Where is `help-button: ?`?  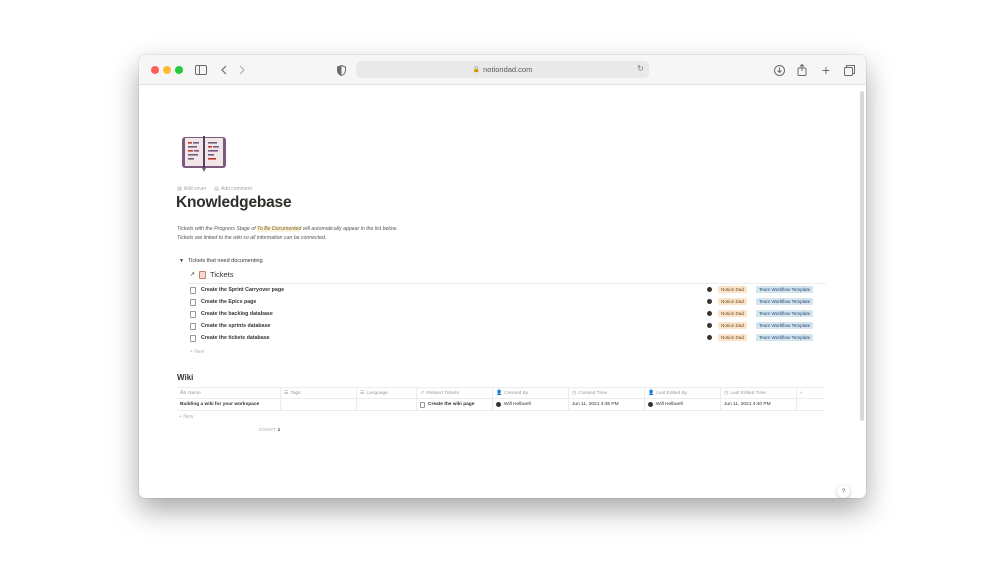
help-button: ? is located at coordinates (843, 491).